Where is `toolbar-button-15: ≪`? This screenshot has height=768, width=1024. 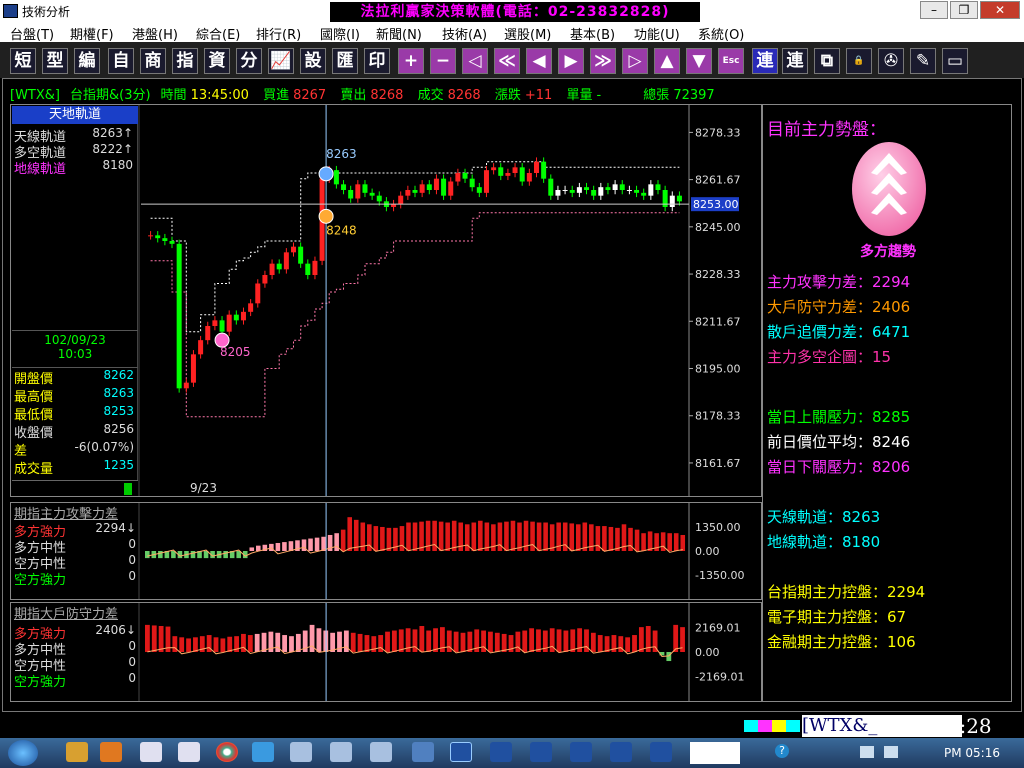 toolbar-button-15: ≪ is located at coordinates (507, 61).